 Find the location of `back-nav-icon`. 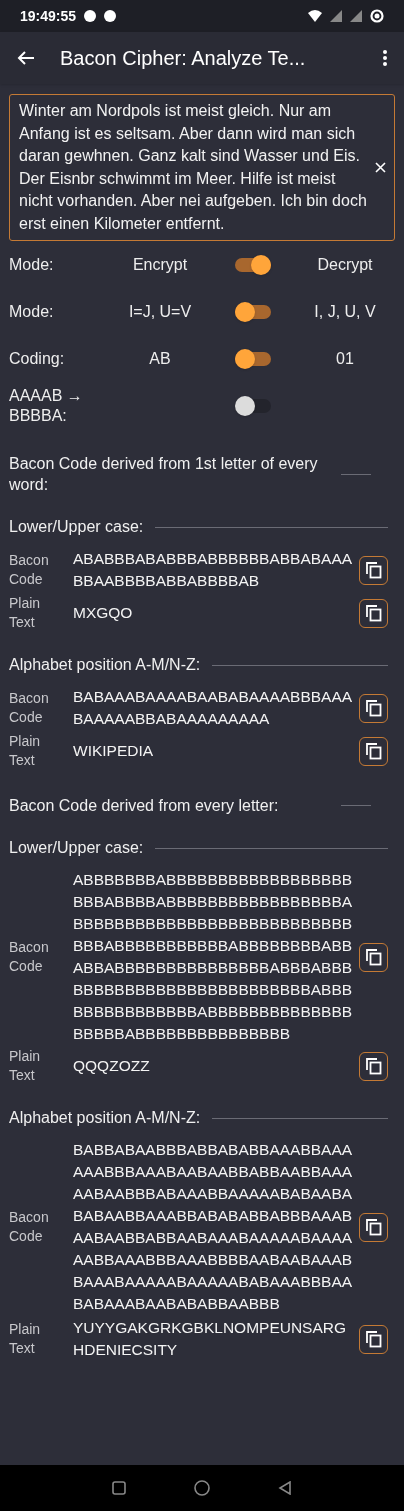

back-nav-icon is located at coordinates (285, 1488).